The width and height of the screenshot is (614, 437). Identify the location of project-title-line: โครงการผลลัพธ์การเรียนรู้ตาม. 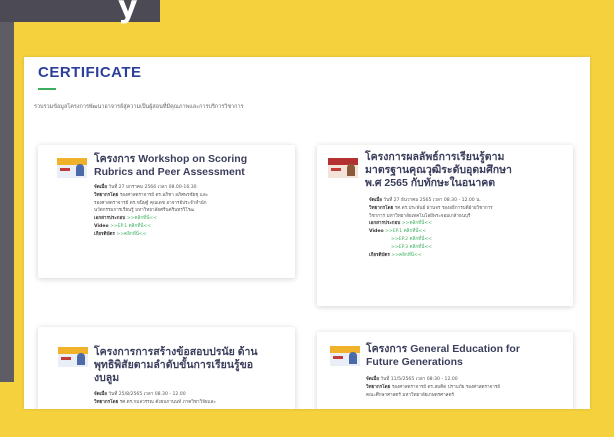
(435, 157).